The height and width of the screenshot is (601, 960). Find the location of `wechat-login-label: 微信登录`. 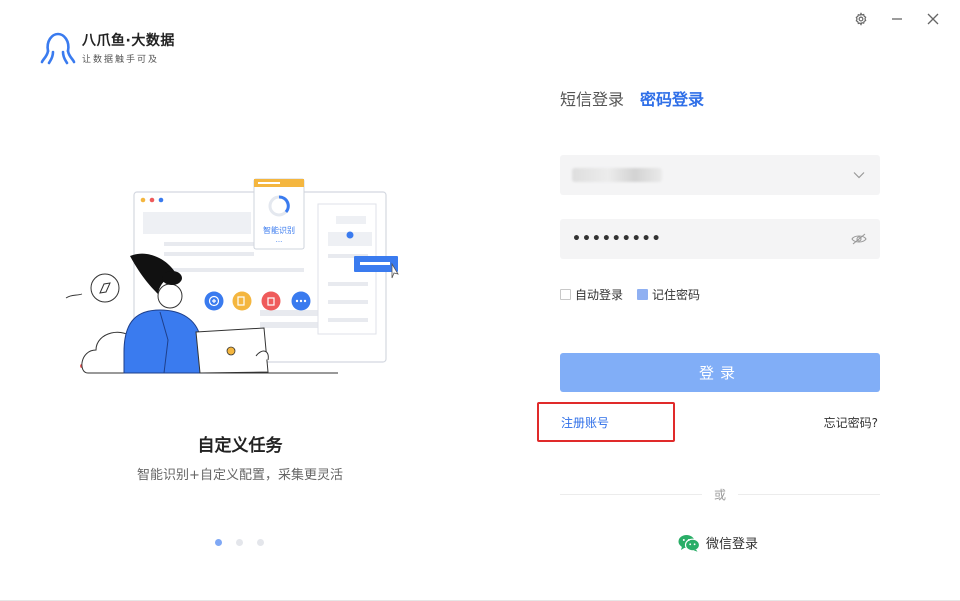

wechat-login-label: 微信登录 is located at coordinates (732, 544).